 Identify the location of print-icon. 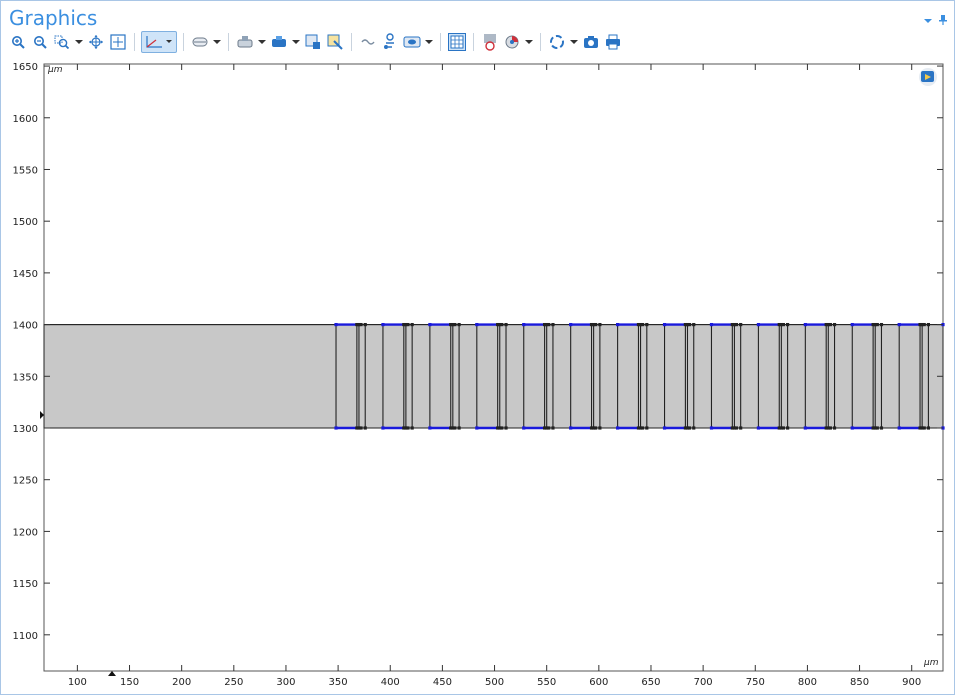
(613, 42).